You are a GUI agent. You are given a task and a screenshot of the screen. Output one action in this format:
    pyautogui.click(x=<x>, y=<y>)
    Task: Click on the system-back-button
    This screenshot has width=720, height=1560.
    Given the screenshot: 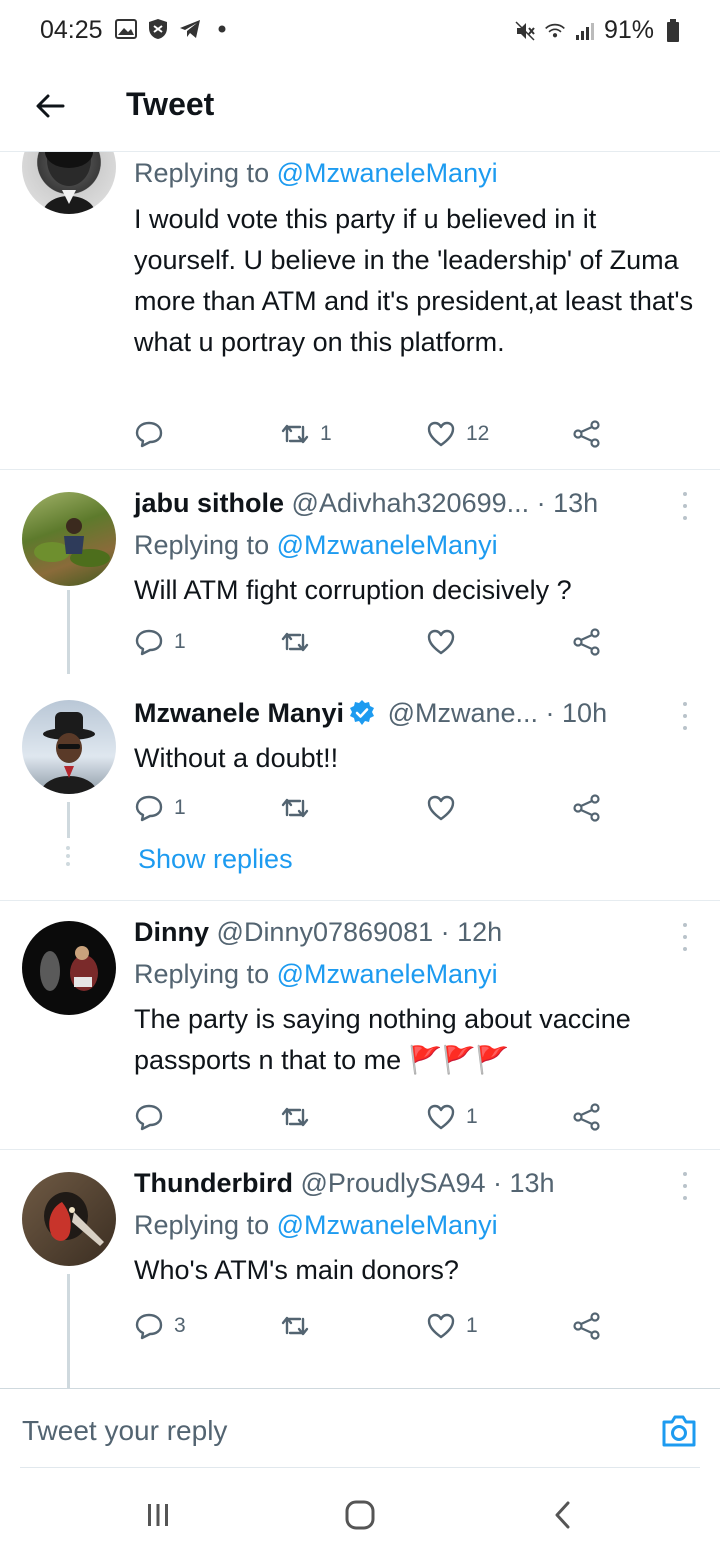 What is the action you would take?
    pyautogui.click(x=562, y=1515)
    